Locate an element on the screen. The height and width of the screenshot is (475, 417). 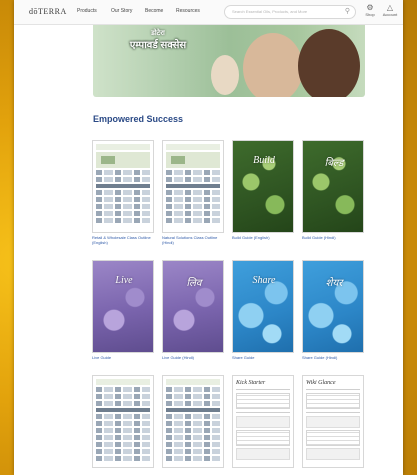
search-icon: ⚲ is located at coordinates (347, 11).